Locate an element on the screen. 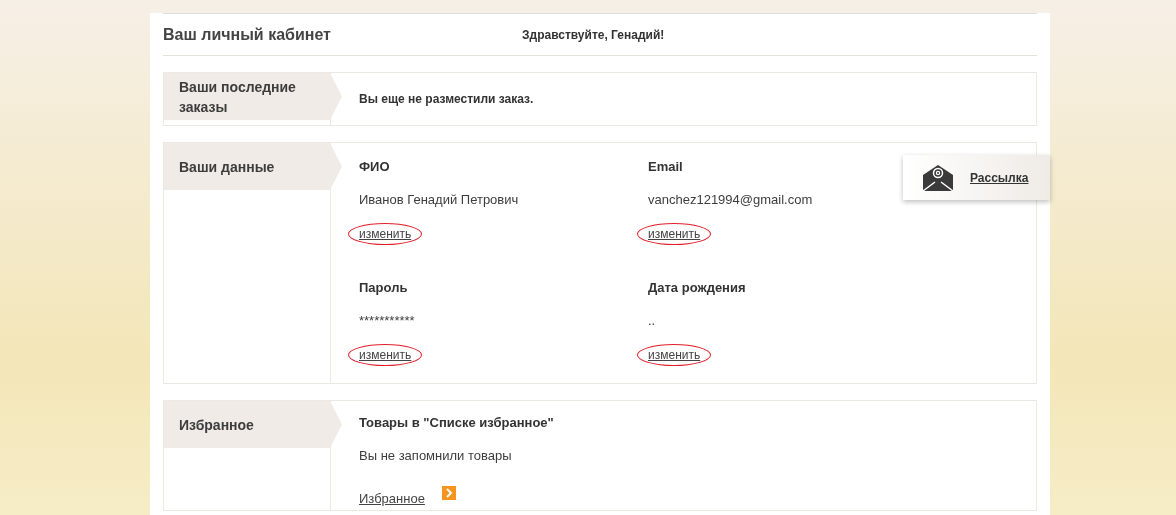  orders-message: Вы еще не разместили заказ. is located at coordinates (446, 99).